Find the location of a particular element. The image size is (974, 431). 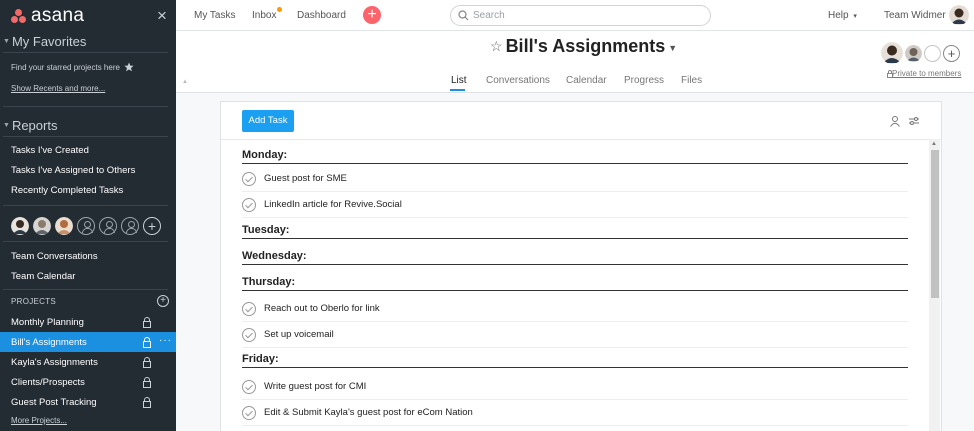

privacy-link: Private to members is located at coordinates (926, 73).